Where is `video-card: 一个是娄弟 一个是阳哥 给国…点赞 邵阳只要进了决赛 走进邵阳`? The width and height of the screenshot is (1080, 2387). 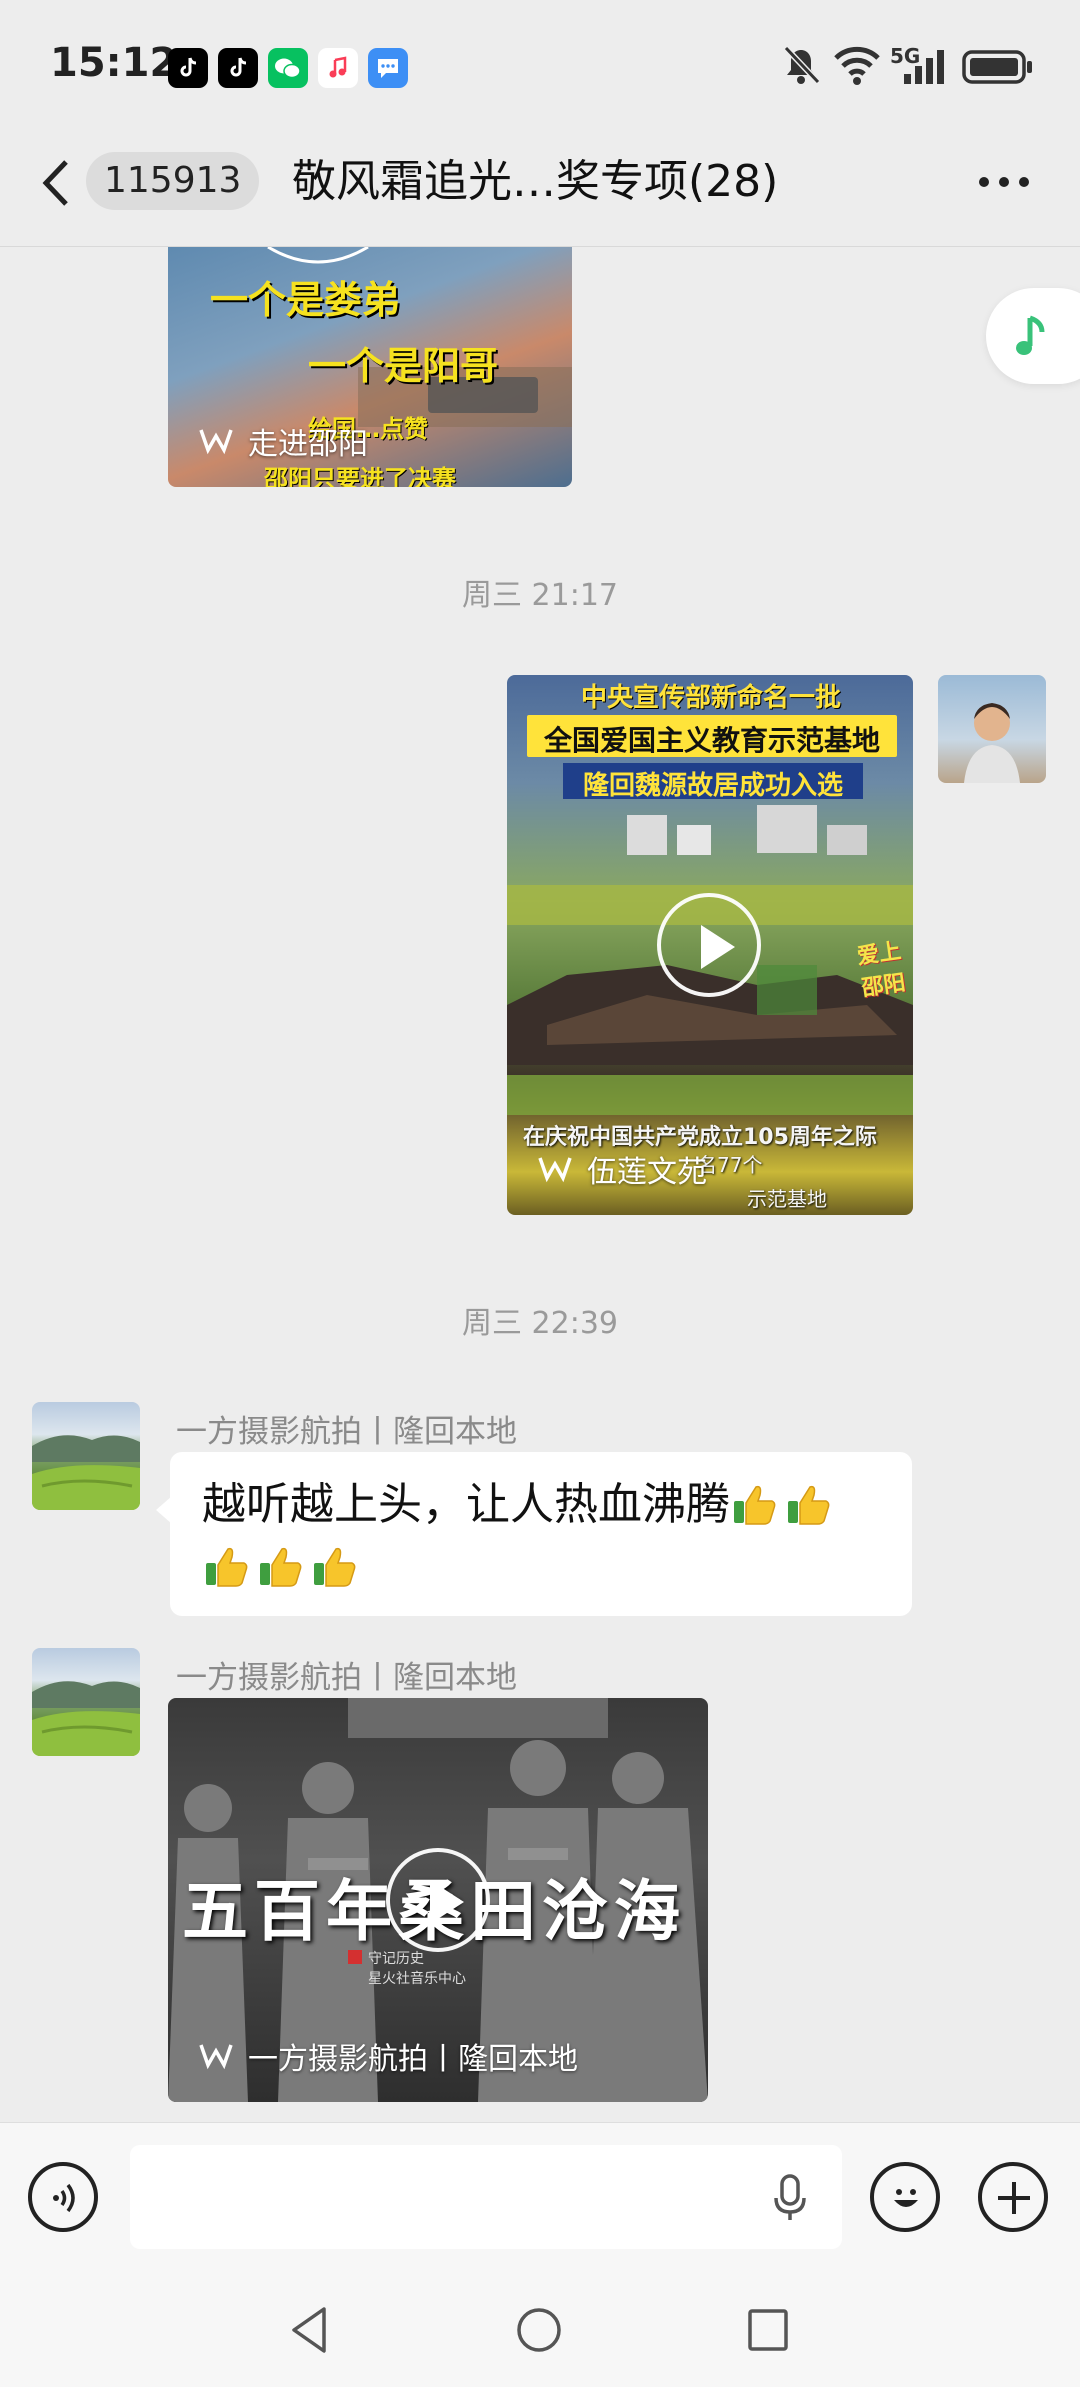 video-card: 一个是娄弟 一个是阳哥 给国…点赞 邵阳只要进了决赛 走进邵阳 is located at coordinates (370, 367).